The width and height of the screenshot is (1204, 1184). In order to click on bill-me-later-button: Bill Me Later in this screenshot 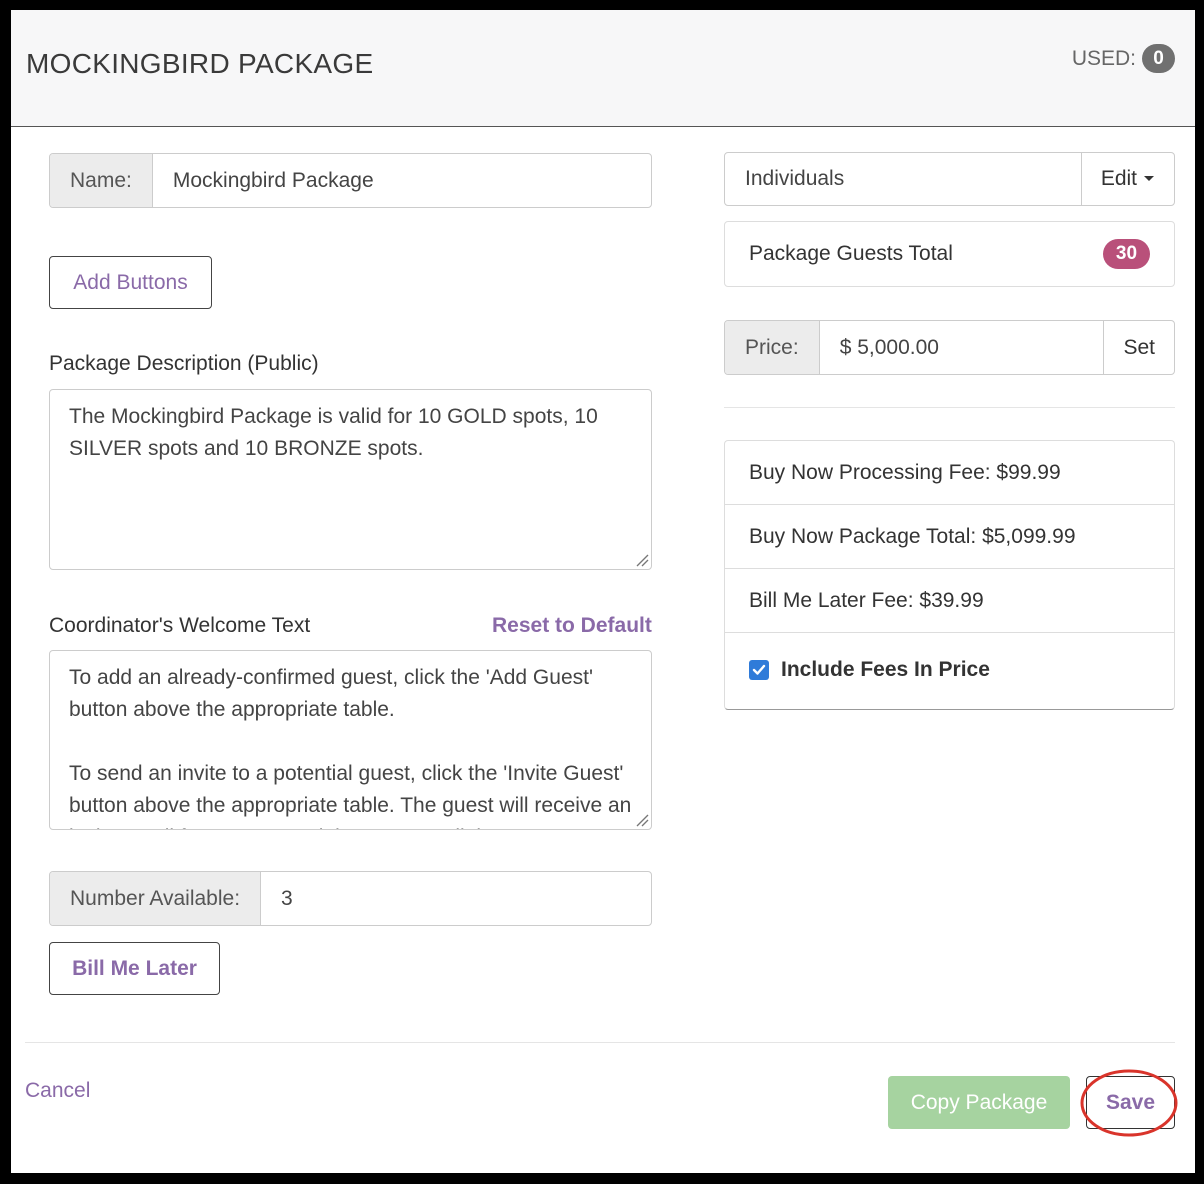, I will do `click(134, 968)`.